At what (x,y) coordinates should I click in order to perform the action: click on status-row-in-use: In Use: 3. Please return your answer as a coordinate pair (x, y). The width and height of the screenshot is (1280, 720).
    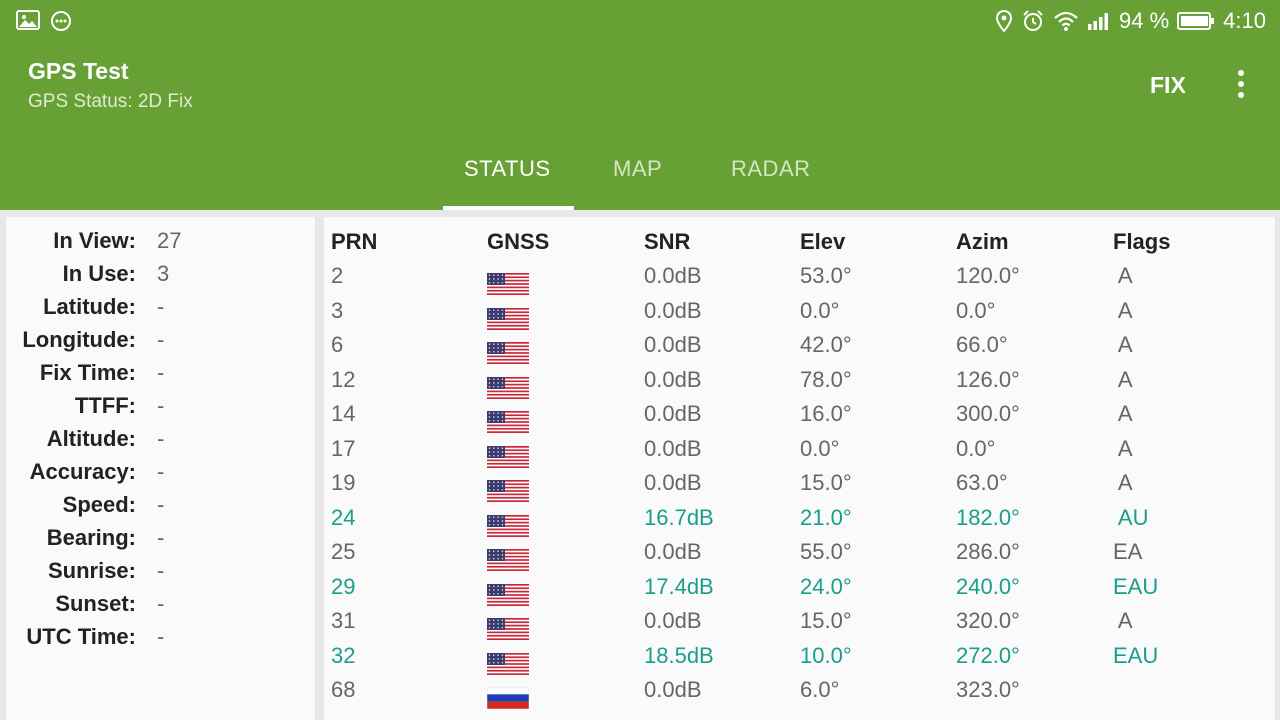
    Looking at the image, I should click on (160, 277).